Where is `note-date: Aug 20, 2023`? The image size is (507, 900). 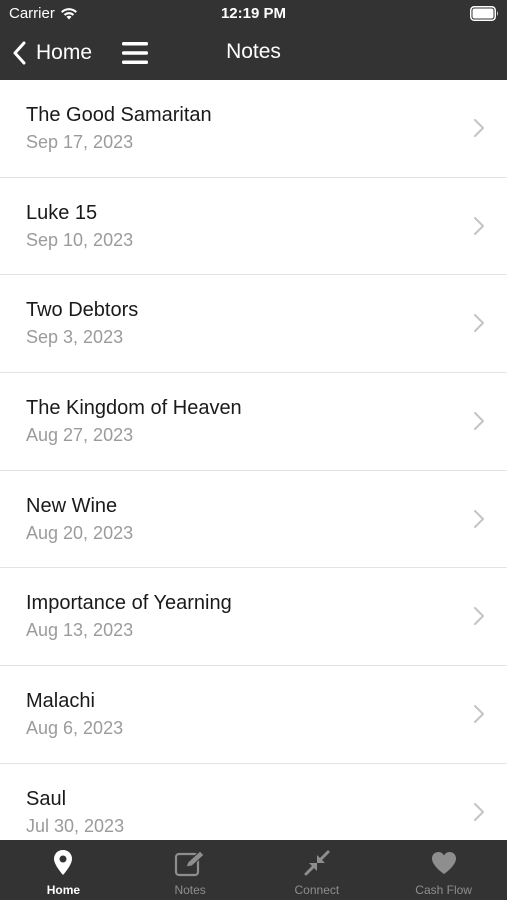
note-date: Aug 20, 2023 is located at coordinates (80, 532).